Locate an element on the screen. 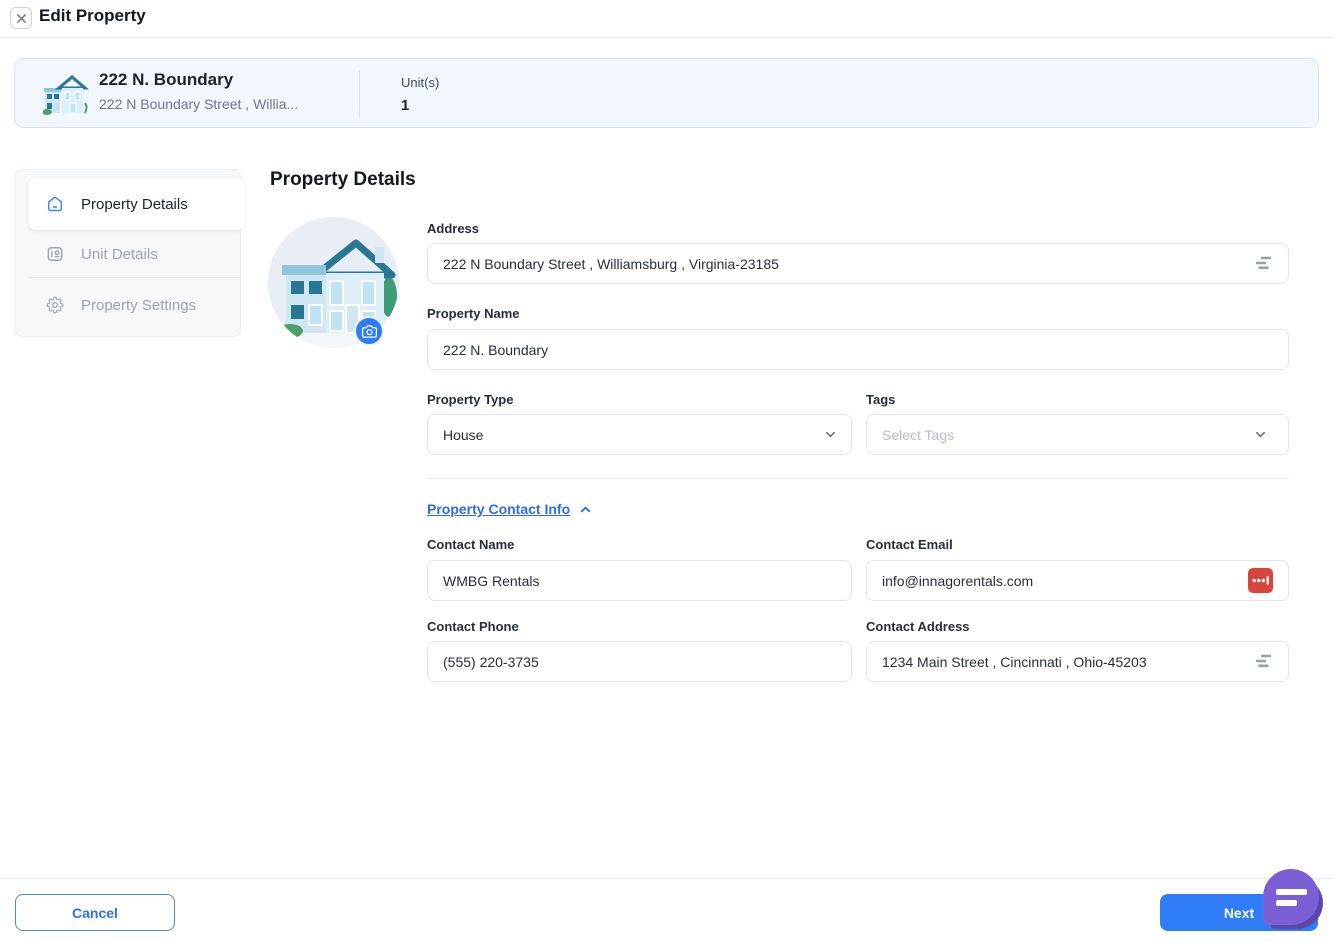  tags-select is located at coordinates (1077, 434).